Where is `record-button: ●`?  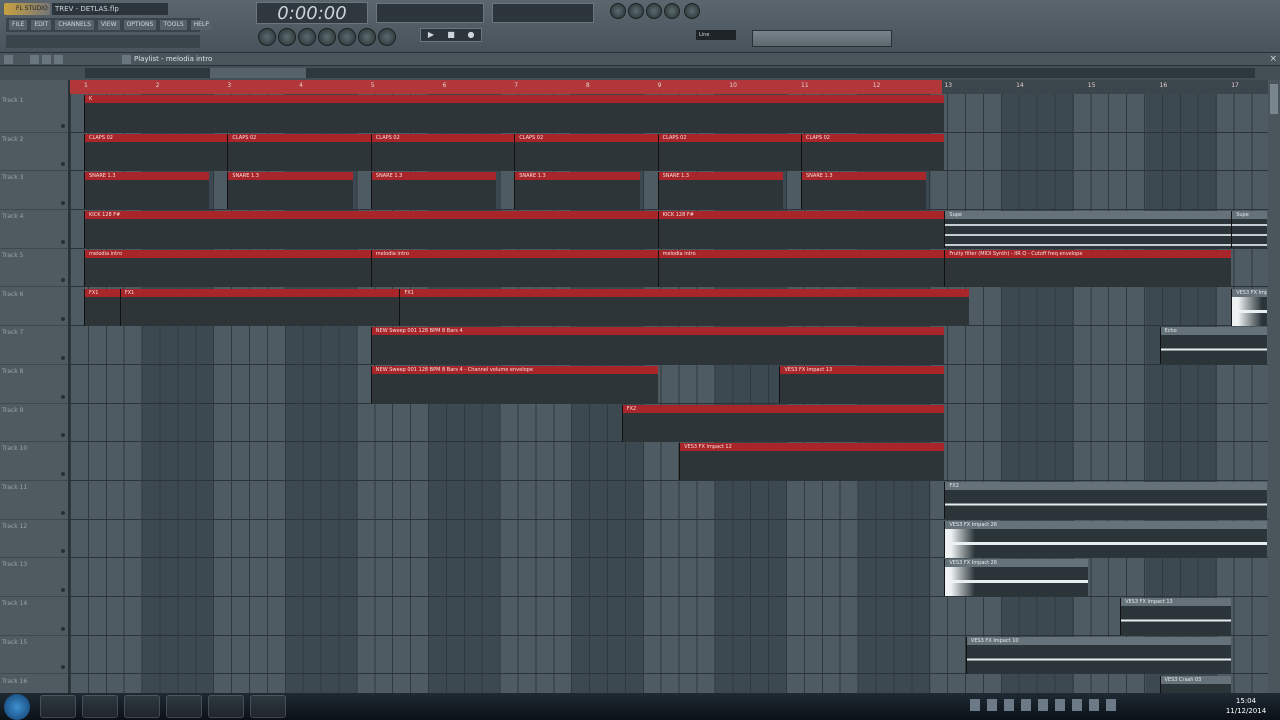 record-button: ● is located at coordinates (471, 35).